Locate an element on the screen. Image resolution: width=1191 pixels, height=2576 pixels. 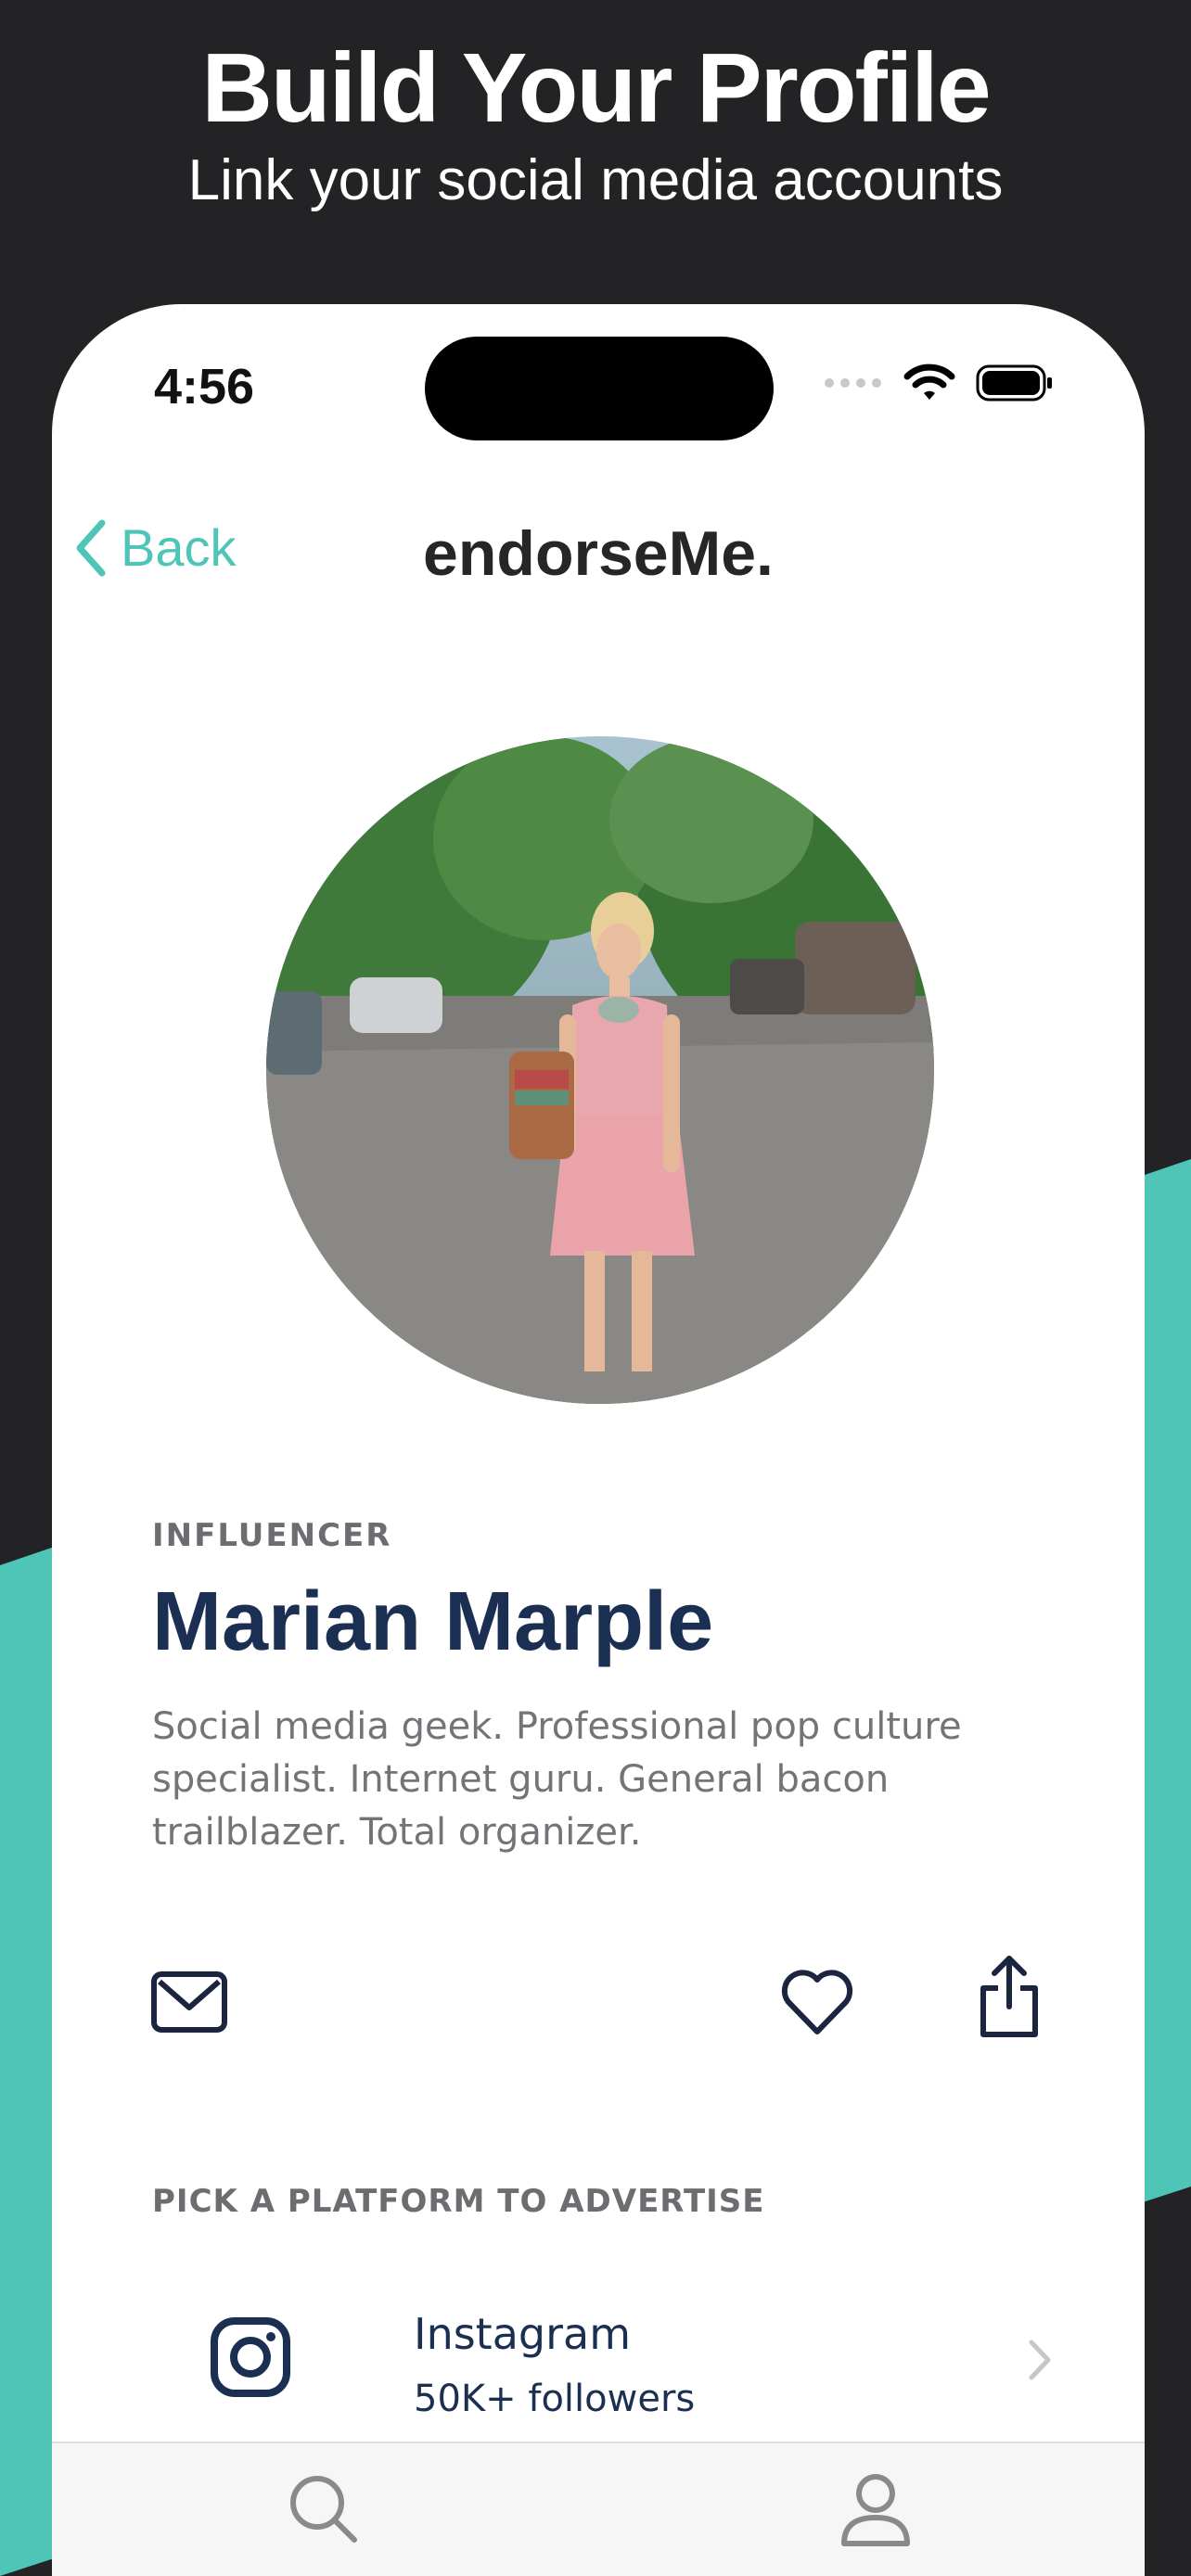
heart-icon is located at coordinates (817, 2002).